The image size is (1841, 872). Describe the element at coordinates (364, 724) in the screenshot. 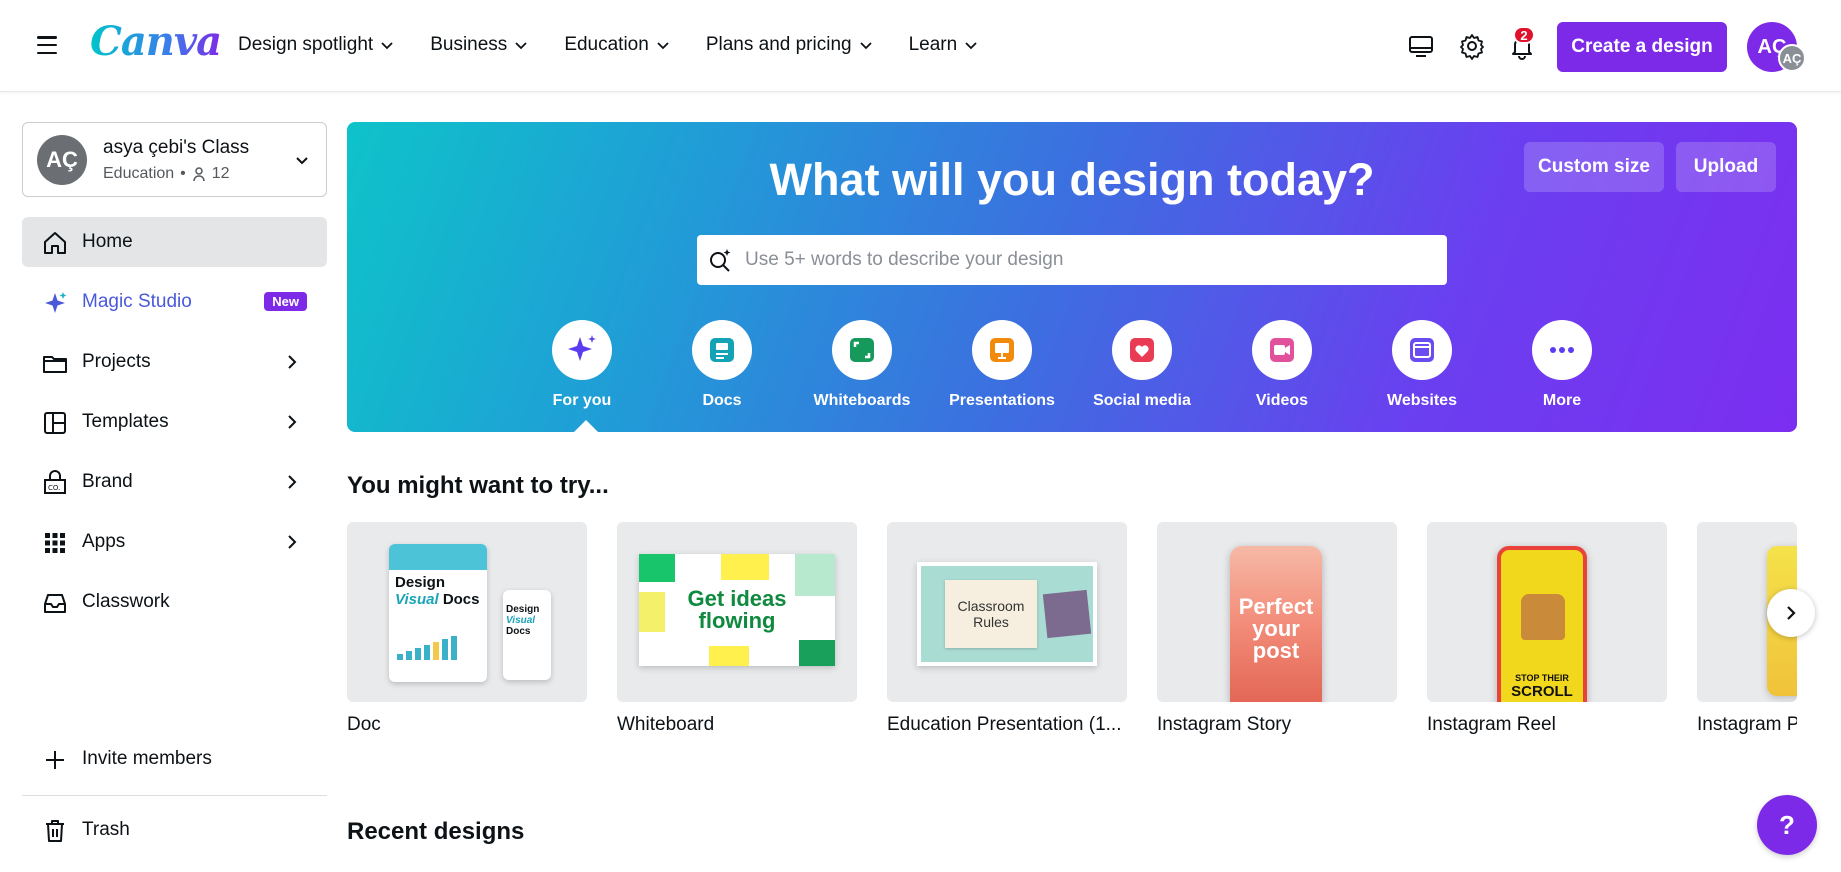

I see `card-label: Doc` at that location.